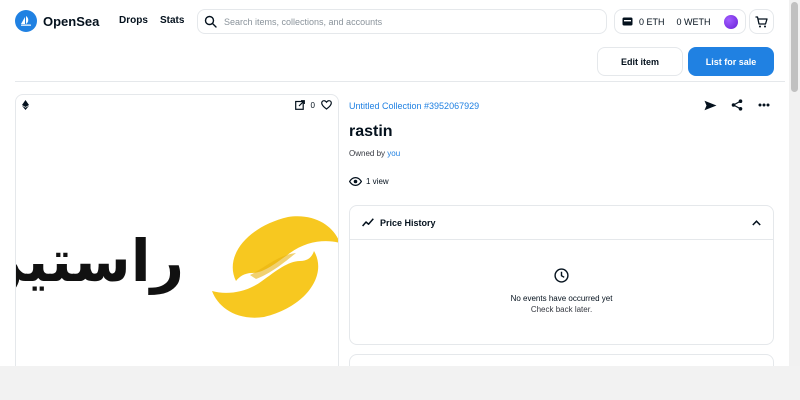 Image resolution: width=800 pixels, height=400 pixels. I want to click on opensea-logo-icon, so click(26, 21).